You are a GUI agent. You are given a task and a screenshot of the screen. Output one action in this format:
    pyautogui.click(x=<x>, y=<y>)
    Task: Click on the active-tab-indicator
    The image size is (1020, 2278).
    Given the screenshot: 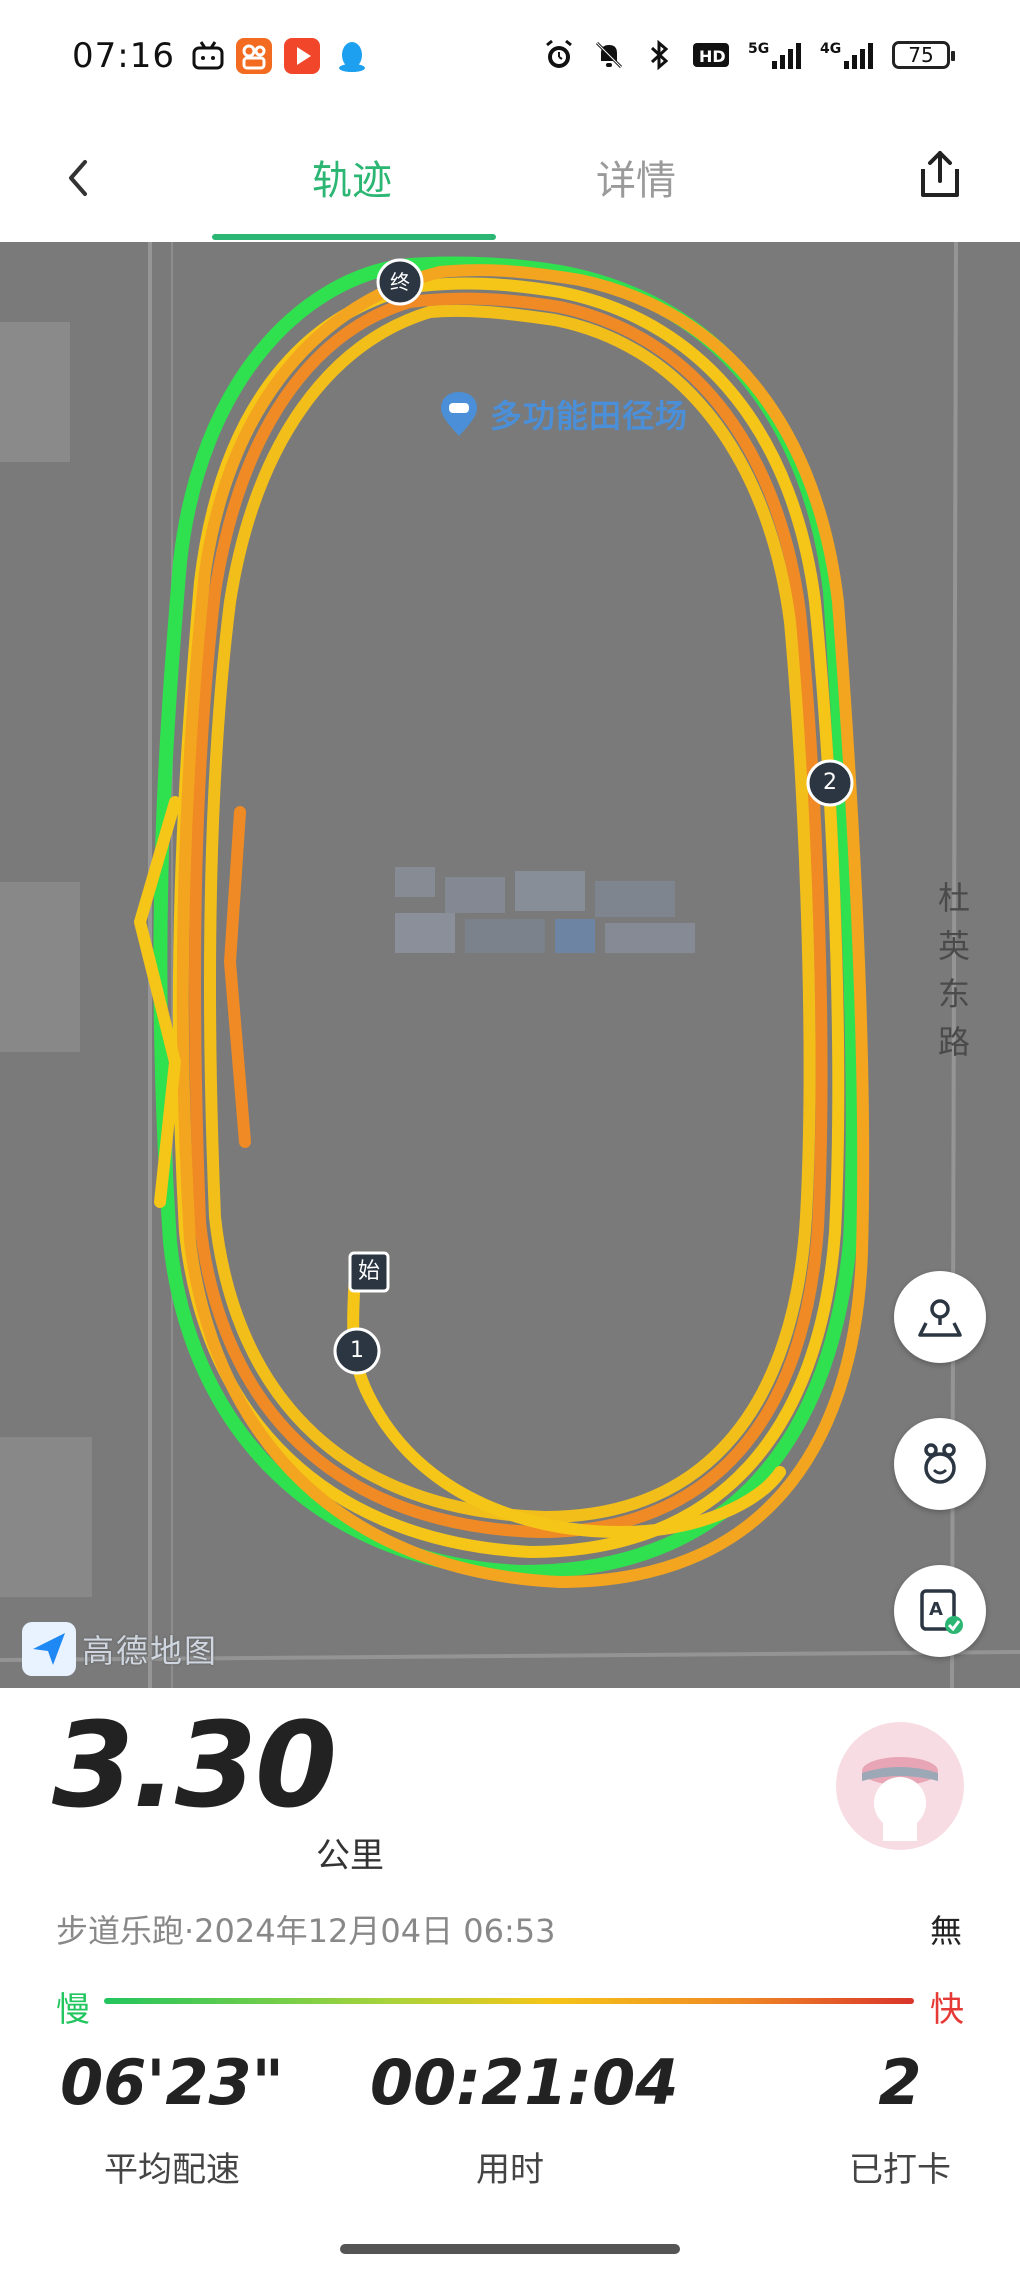 What is the action you would take?
    pyautogui.click(x=354, y=237)
    